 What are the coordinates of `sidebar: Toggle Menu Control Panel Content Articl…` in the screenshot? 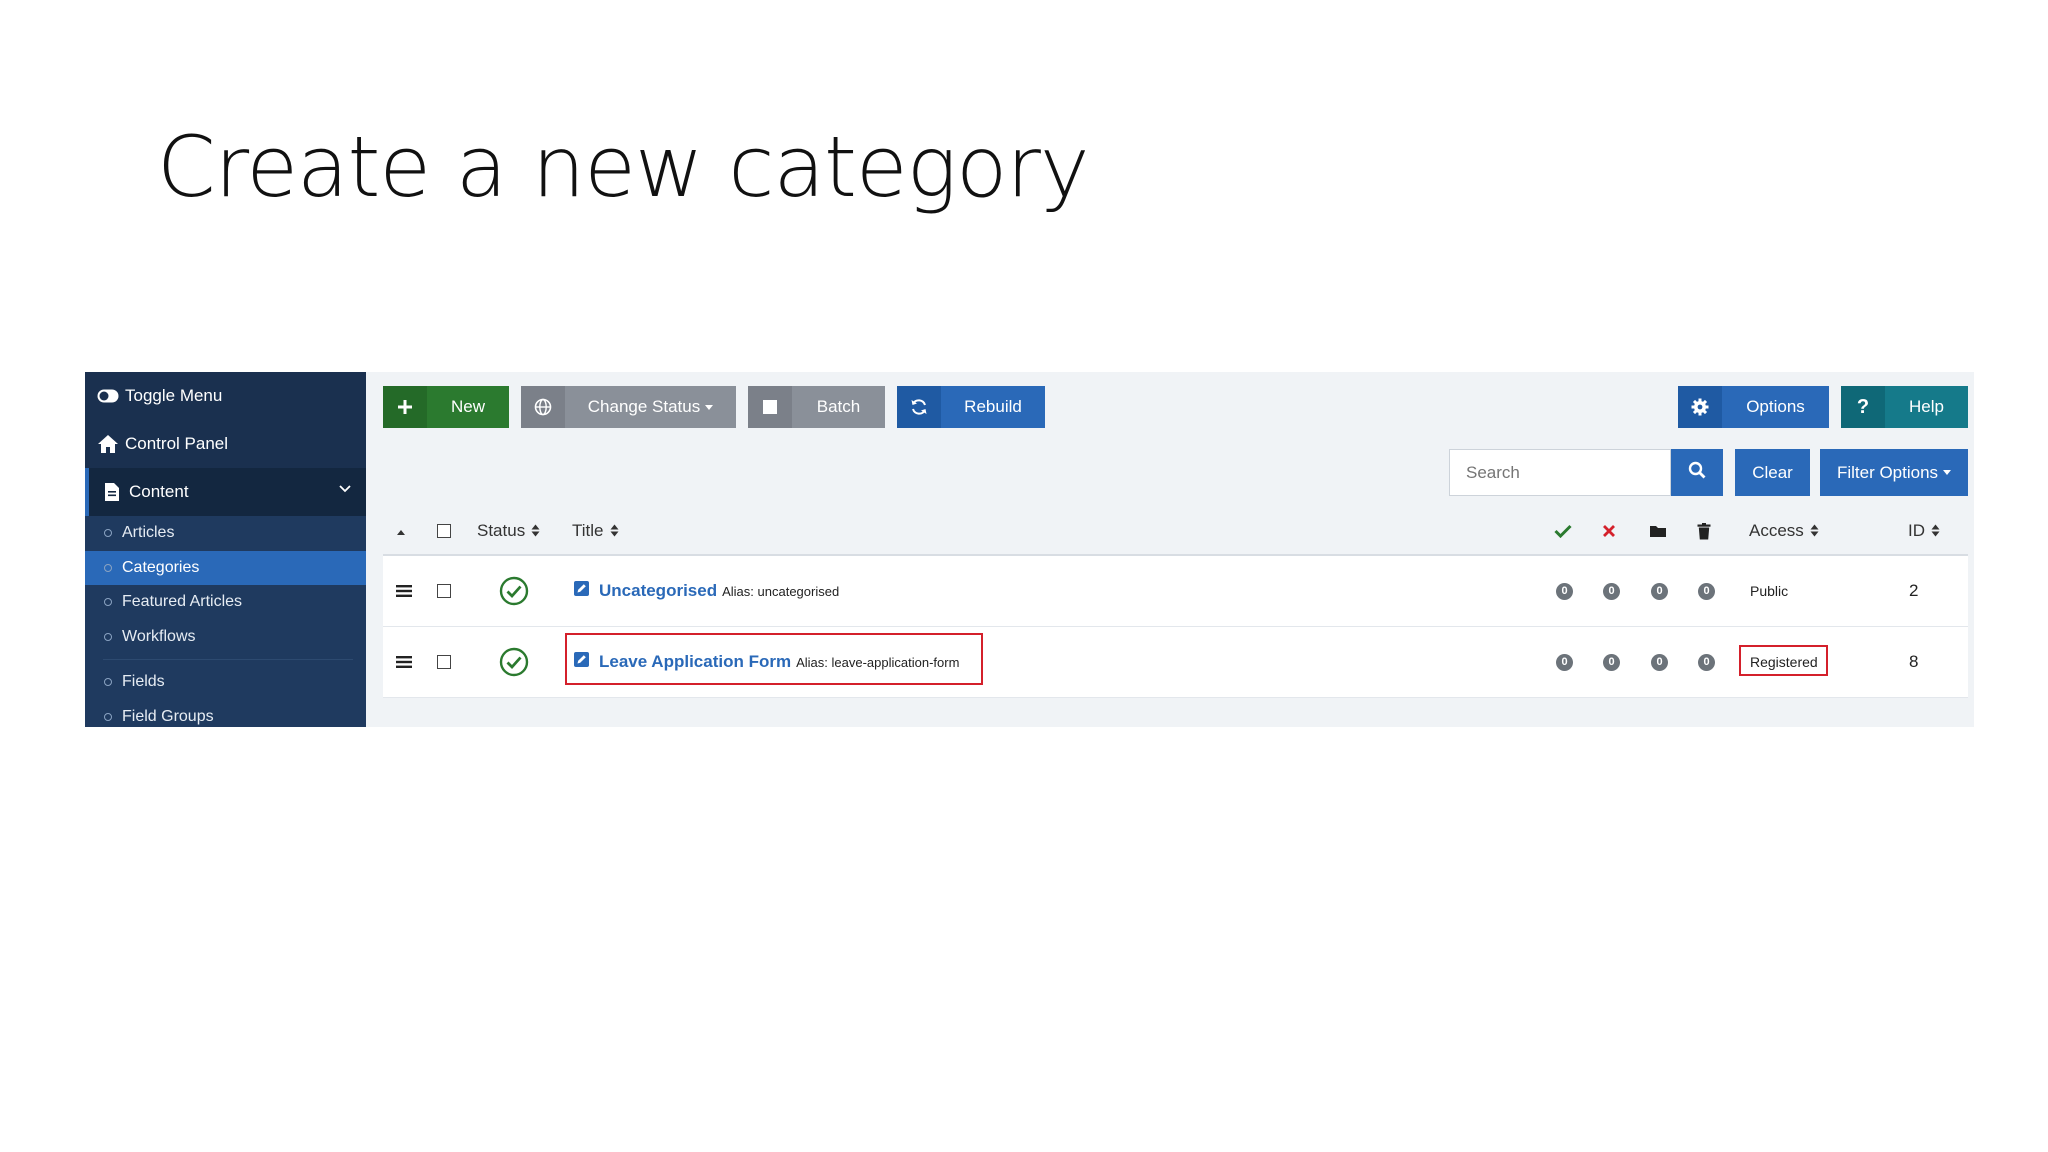 It's located at (225, 549).